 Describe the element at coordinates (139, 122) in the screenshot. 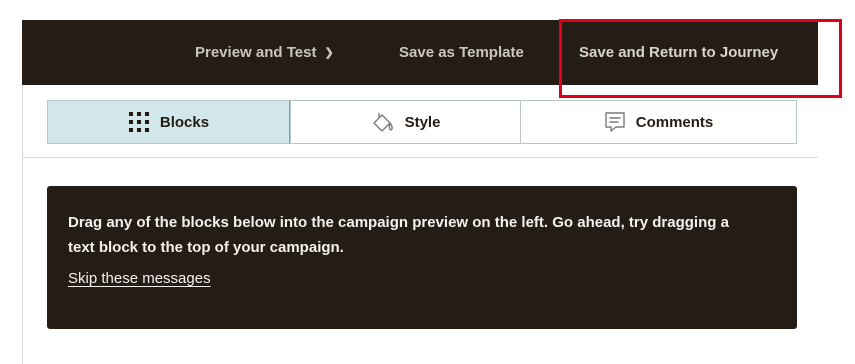

I see `grid-icon` at that location.